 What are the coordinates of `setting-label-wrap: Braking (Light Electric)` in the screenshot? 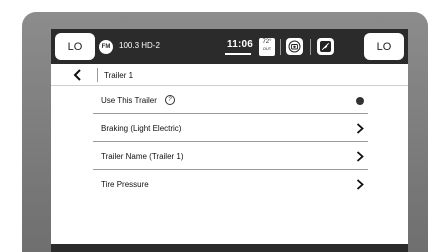 It's located at (137, 128).